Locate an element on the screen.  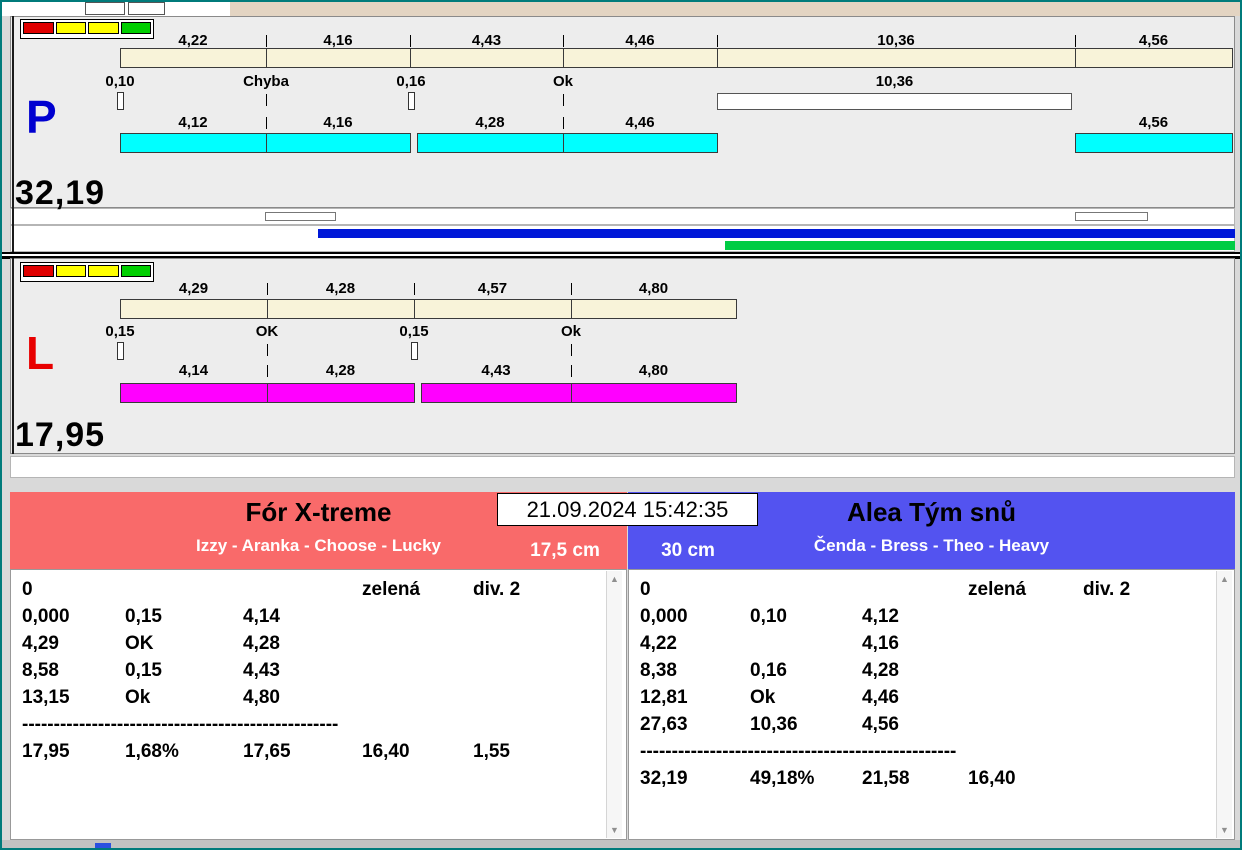
result-cell: 49,18% is located at coordinates (782, 778).